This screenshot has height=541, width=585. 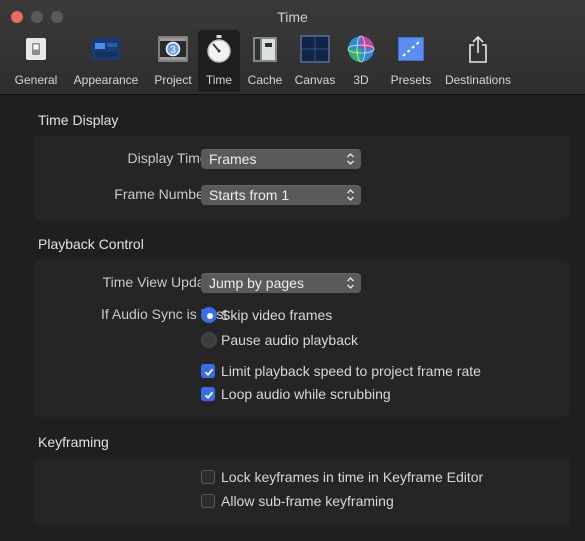 I want to click on frame-numbering-popup: Starts from 1, so click(x=281, y=195).